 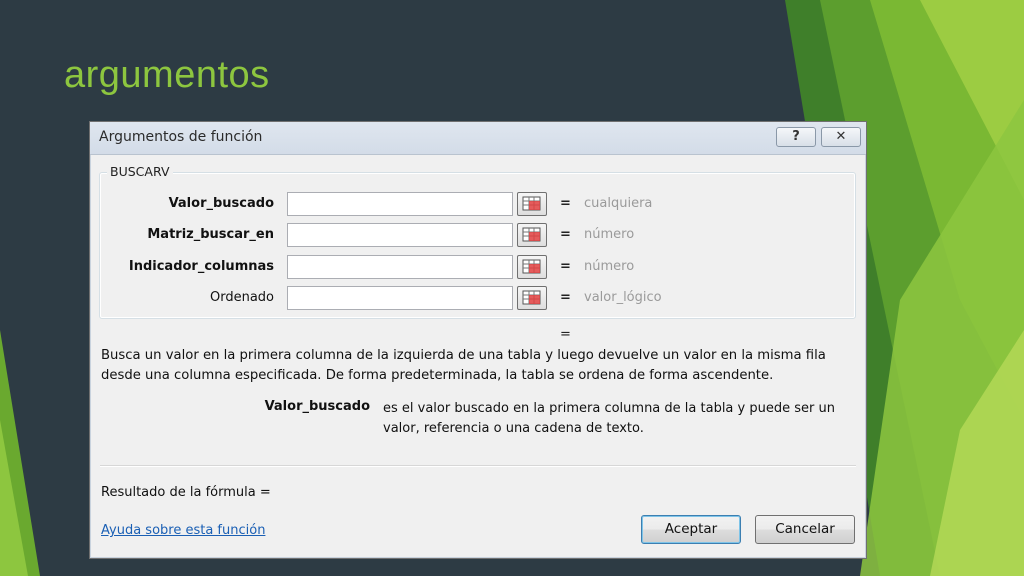 I want to click on ordenado-range-button, so click(x=532, y=298).